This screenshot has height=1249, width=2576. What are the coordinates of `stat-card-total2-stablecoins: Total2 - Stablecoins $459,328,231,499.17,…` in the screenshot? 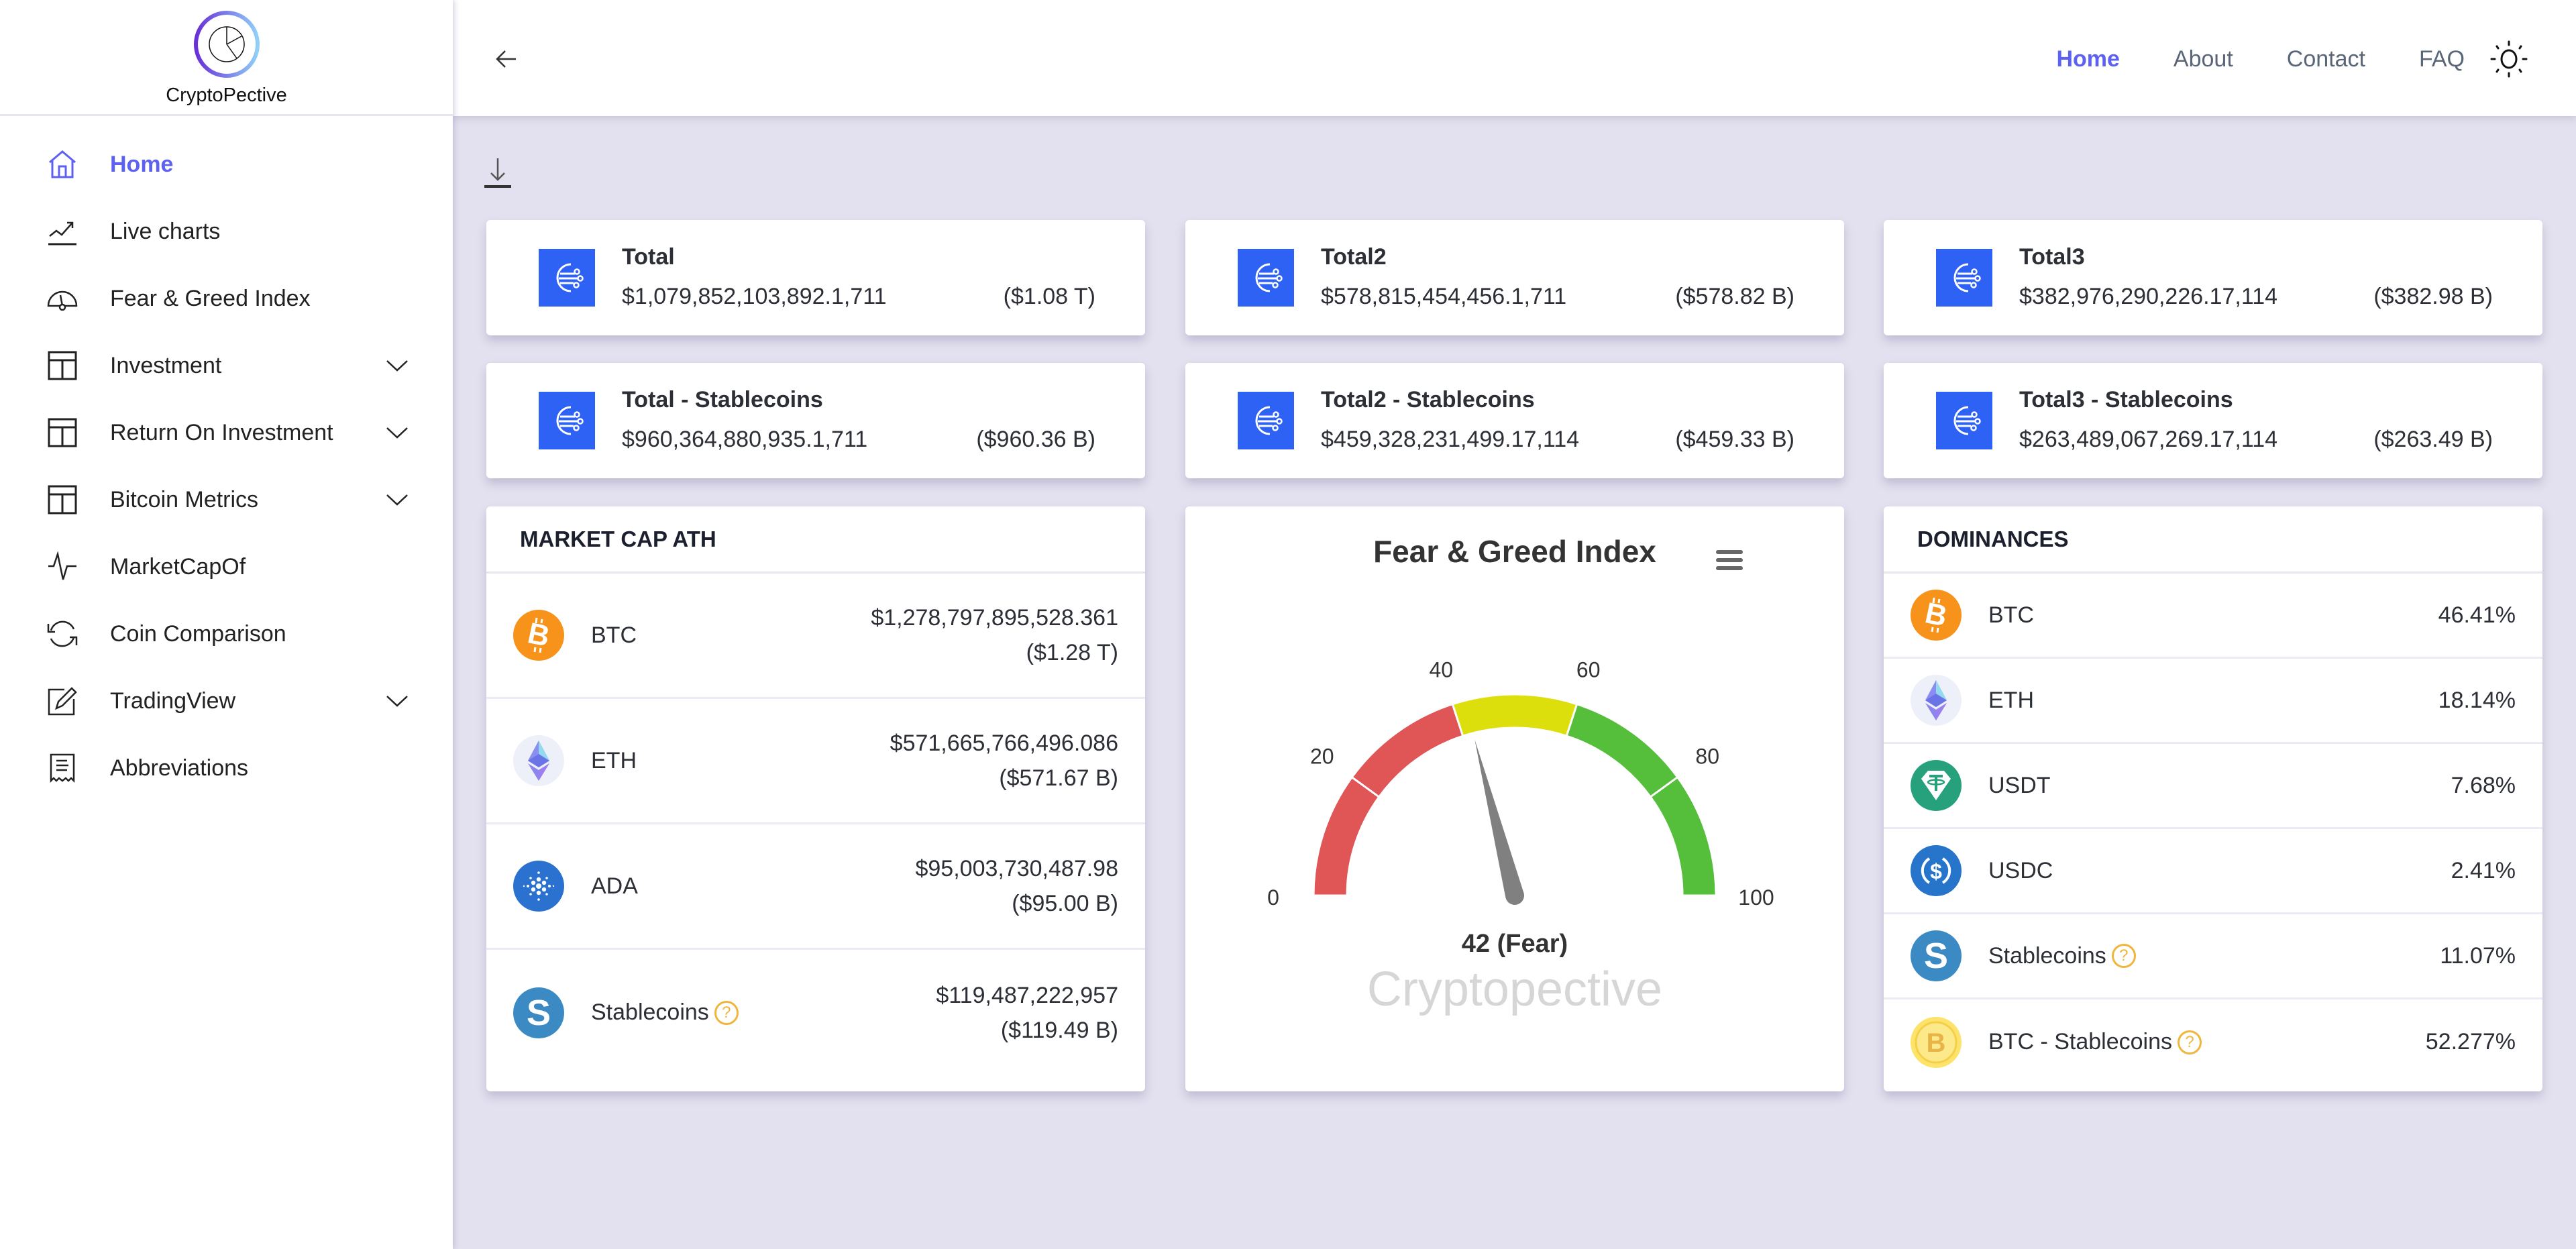 It's located at (1514, 420).